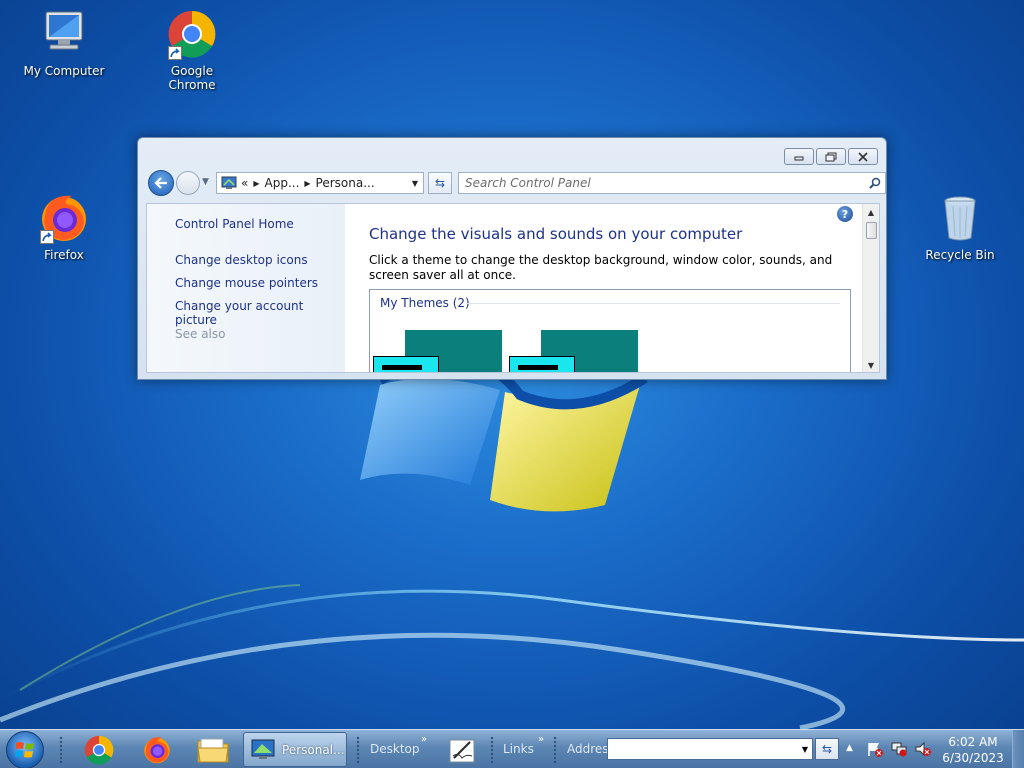  I want to click on refresh-icon: ⇆, so click(440, 183).